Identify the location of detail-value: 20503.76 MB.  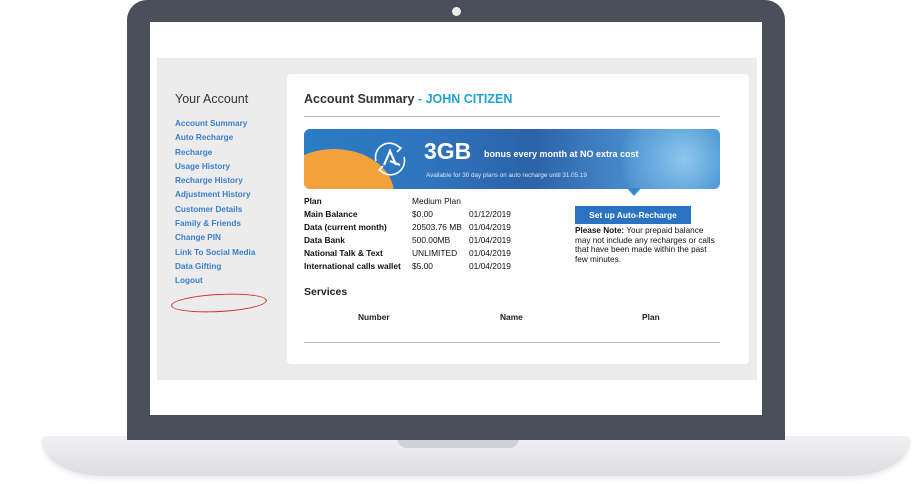
(437, 227).